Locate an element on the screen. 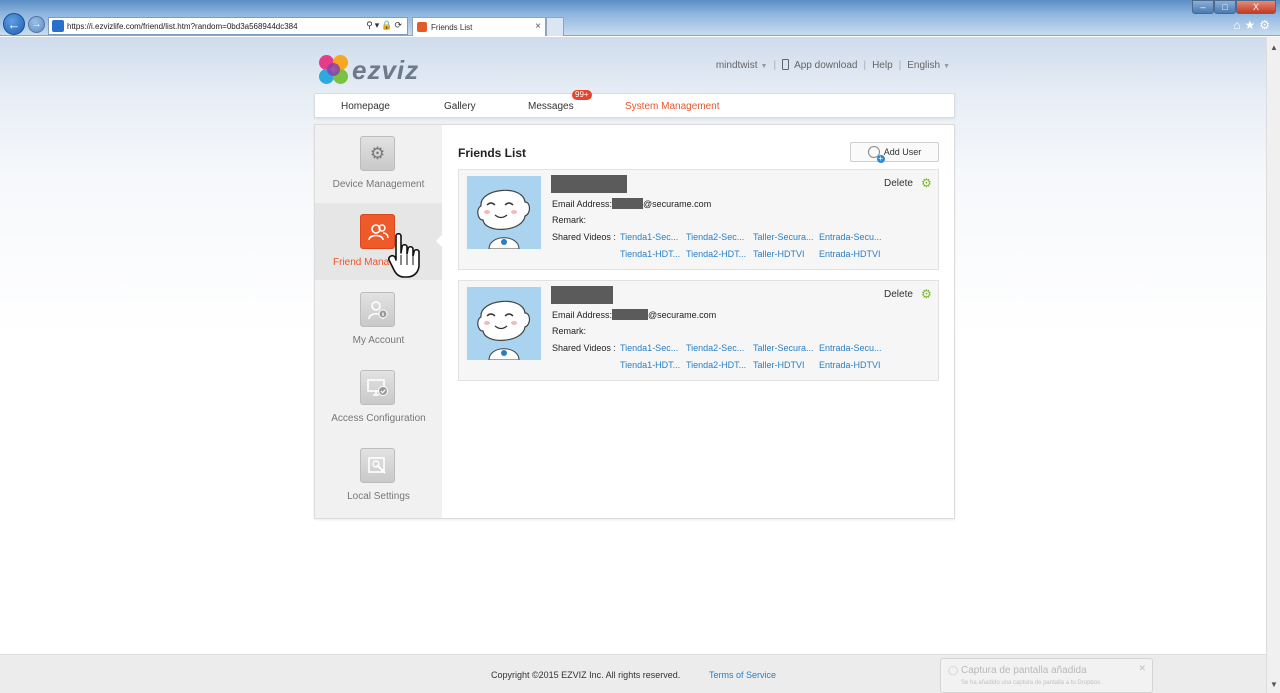 This screenshot has width=1280, height=693. language-menu: English ▼ is located at coordinates (928, 65).